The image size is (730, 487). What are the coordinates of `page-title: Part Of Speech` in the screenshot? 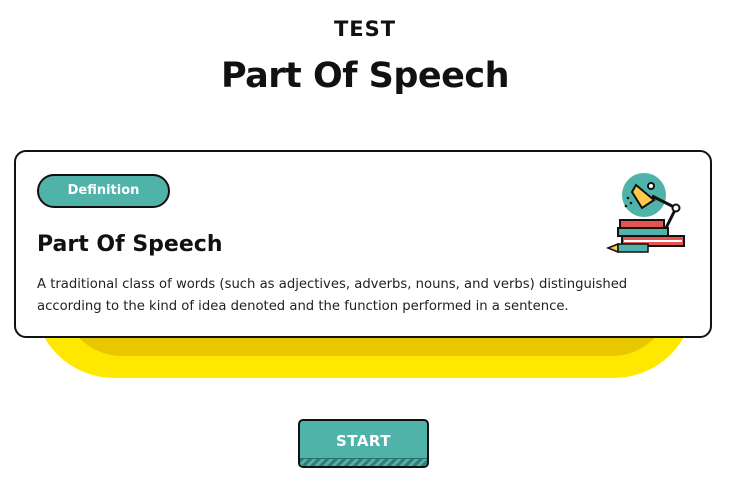 It's located at (368, 80).